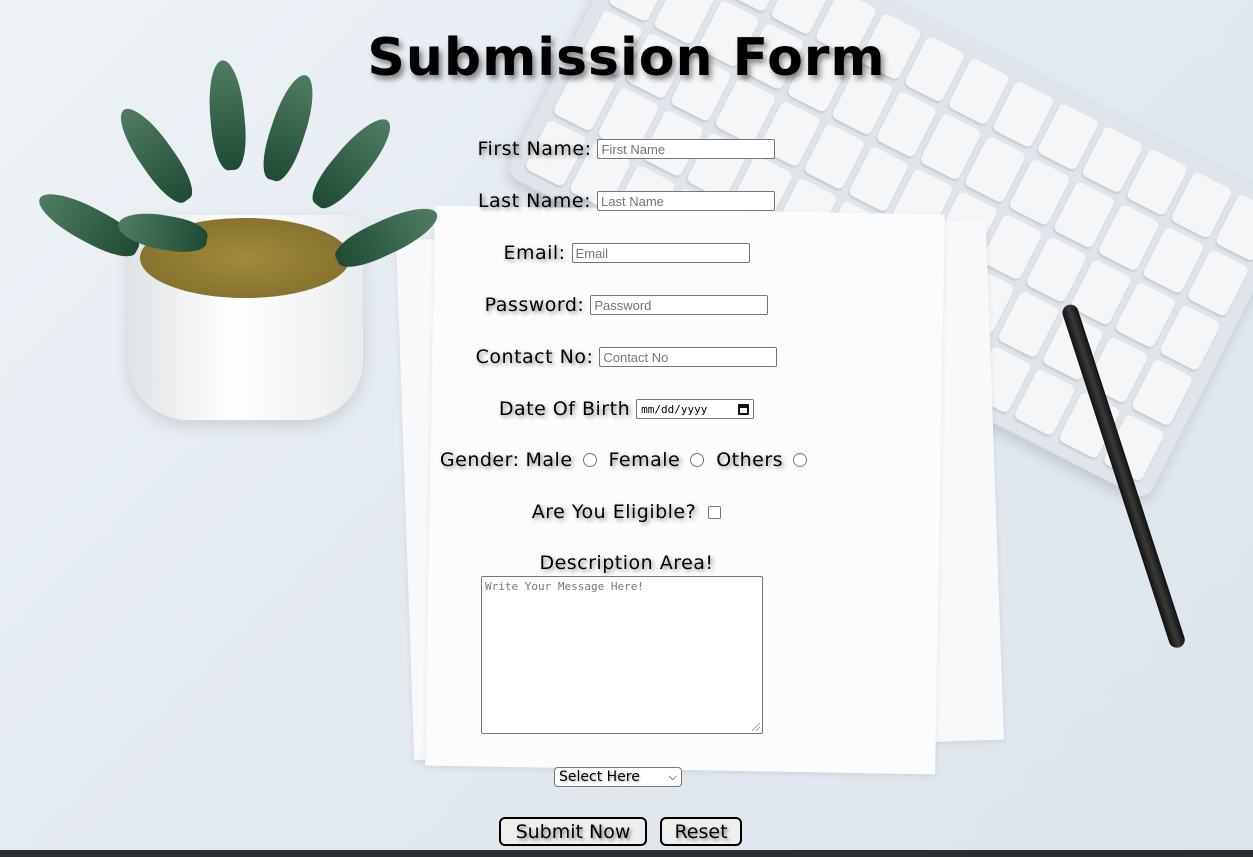 Image resolution: width=1253 pixels, height=857 pixels. I want to click on dob-row: Date Of Birth mm/dd/yyyy, so click(626, 409).